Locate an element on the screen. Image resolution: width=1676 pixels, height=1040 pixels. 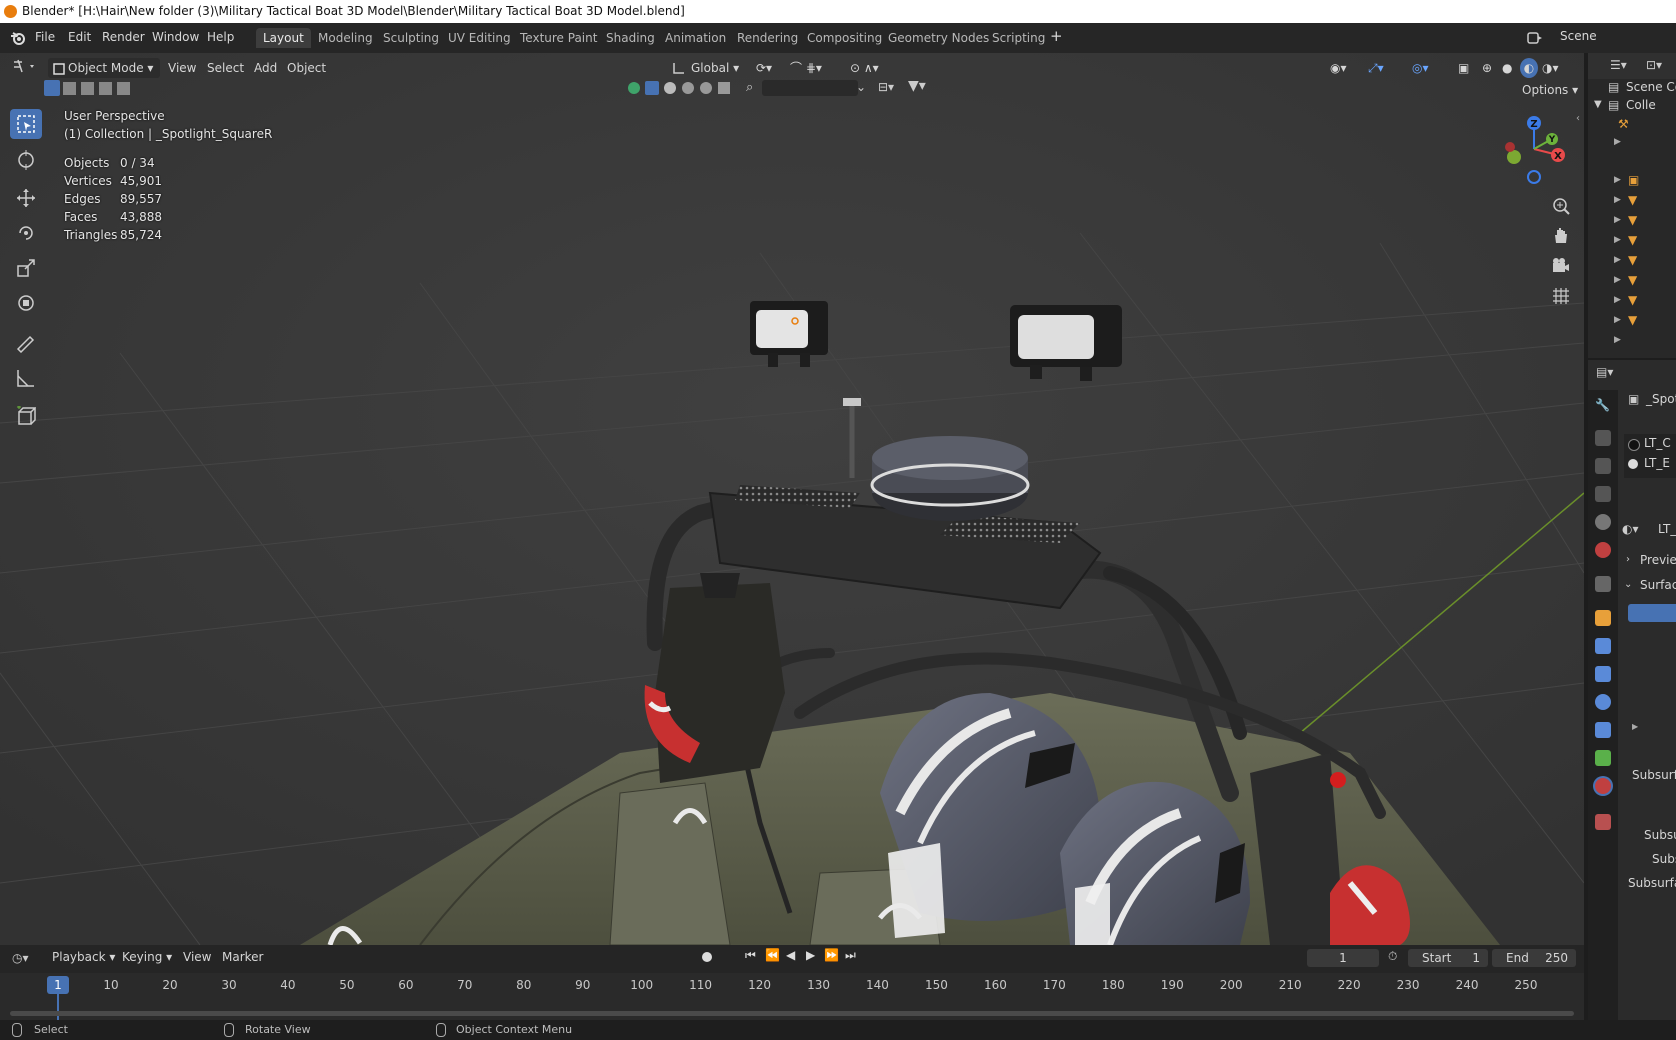
menu-help: Help is located at coordinates (220, 37).